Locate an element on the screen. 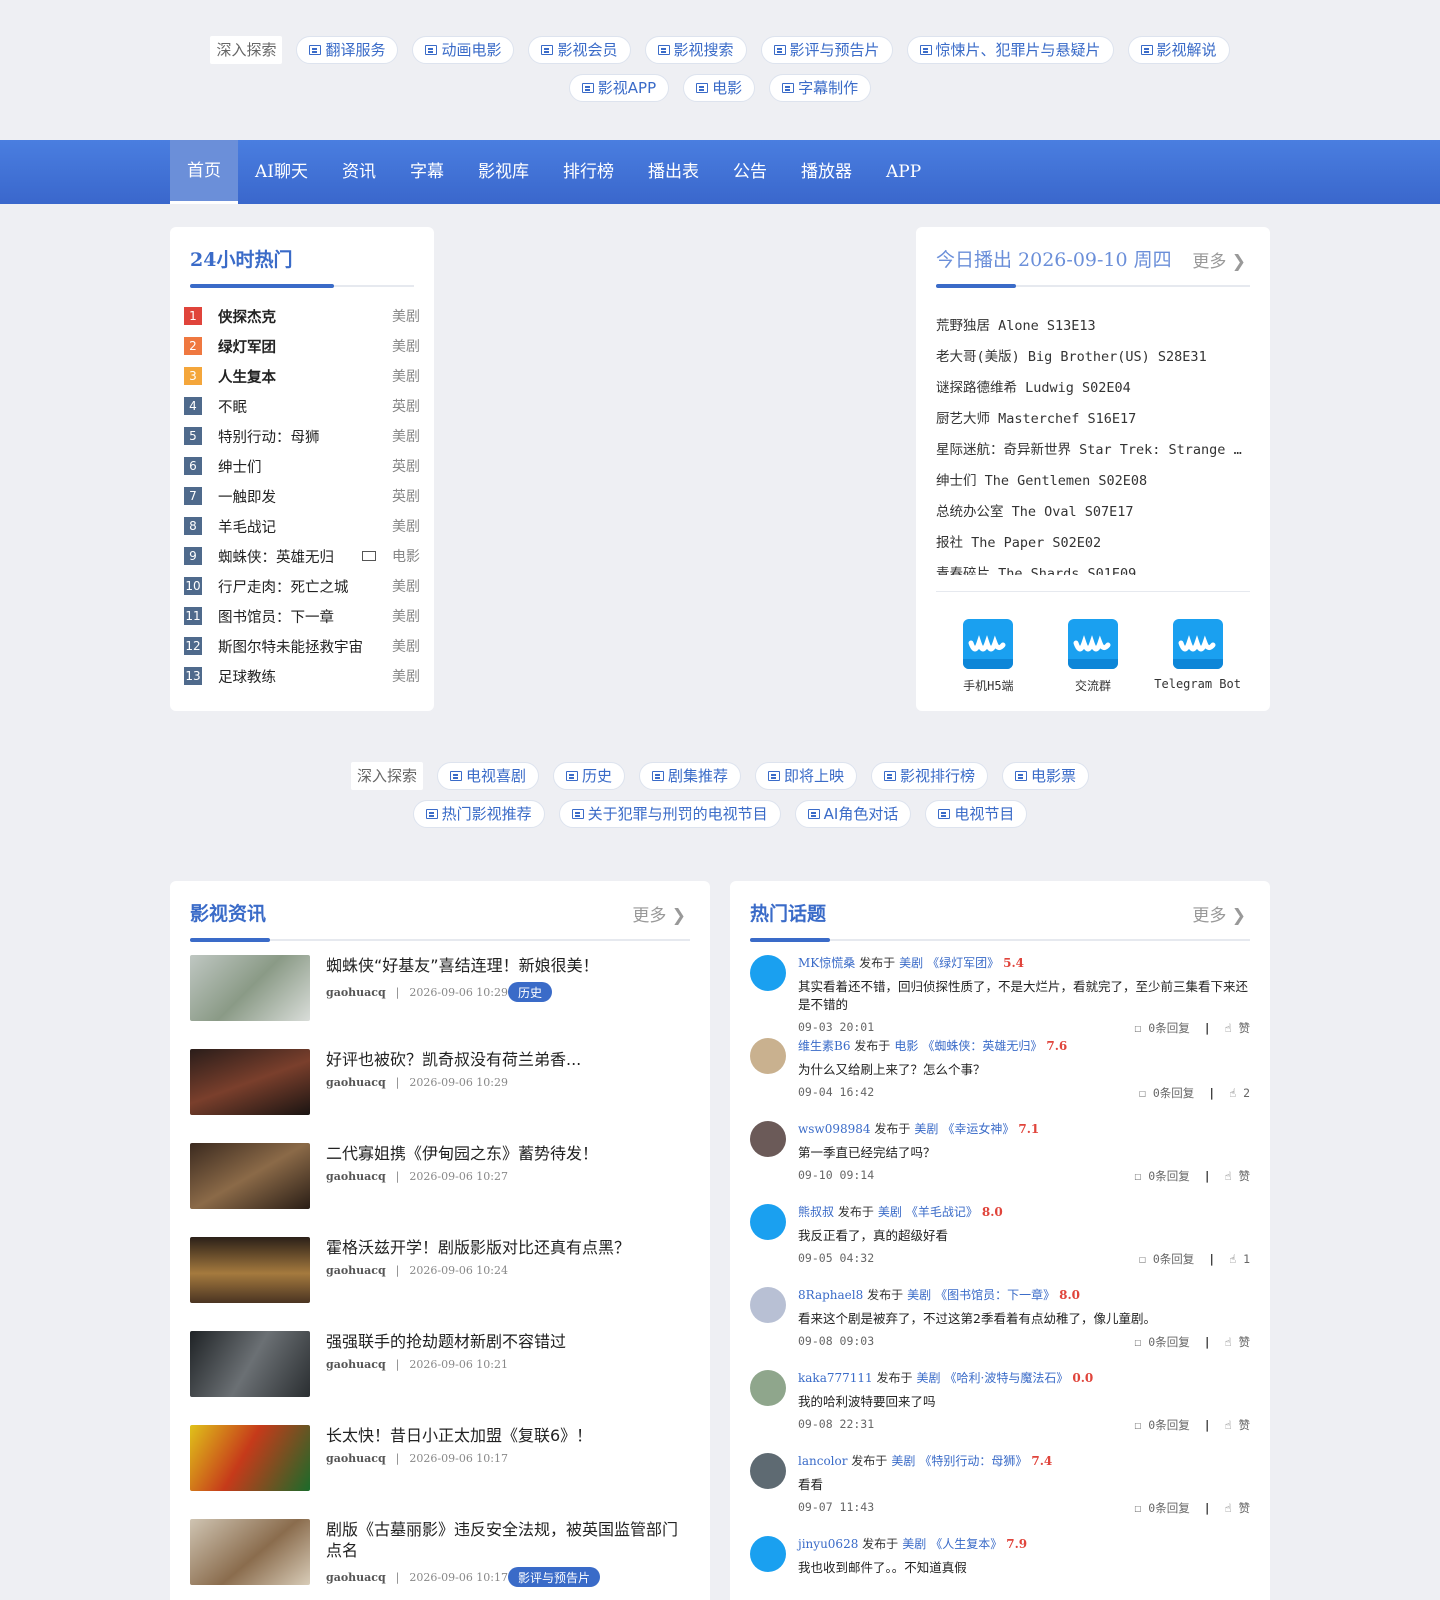 Image resolution: width=1440 pixels, height=1600 pixels. topic-user: kaka777111 is located at coordinates (835, 1378).